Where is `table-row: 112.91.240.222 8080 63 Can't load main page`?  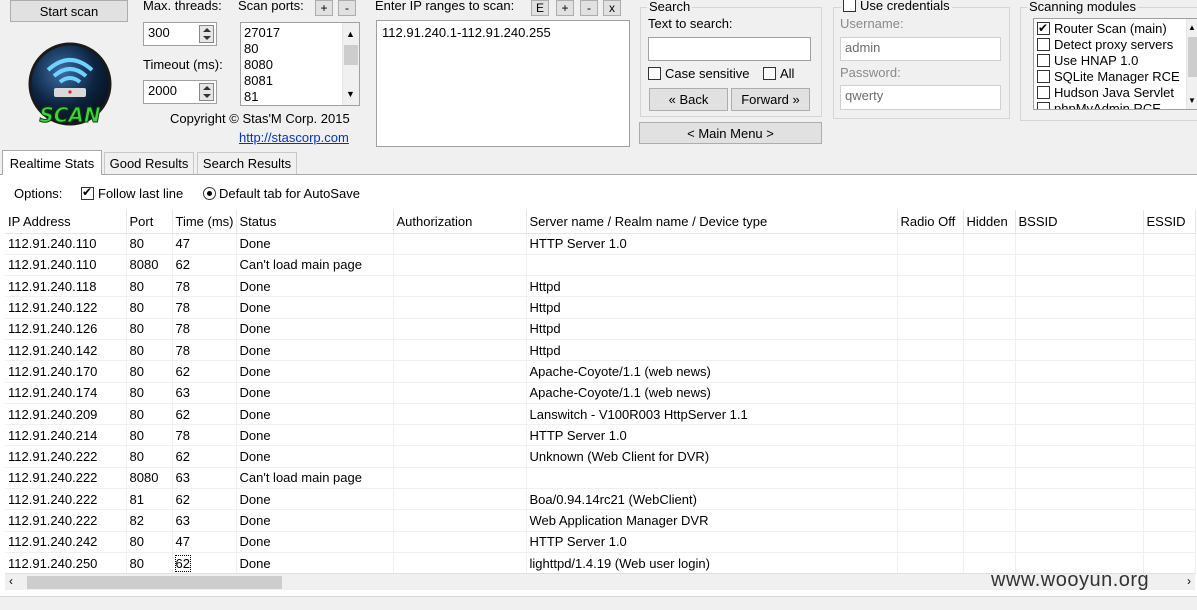
table-row: 112.91.240.222 8080 63 Can't load main page is located at coordinates (600, 478).